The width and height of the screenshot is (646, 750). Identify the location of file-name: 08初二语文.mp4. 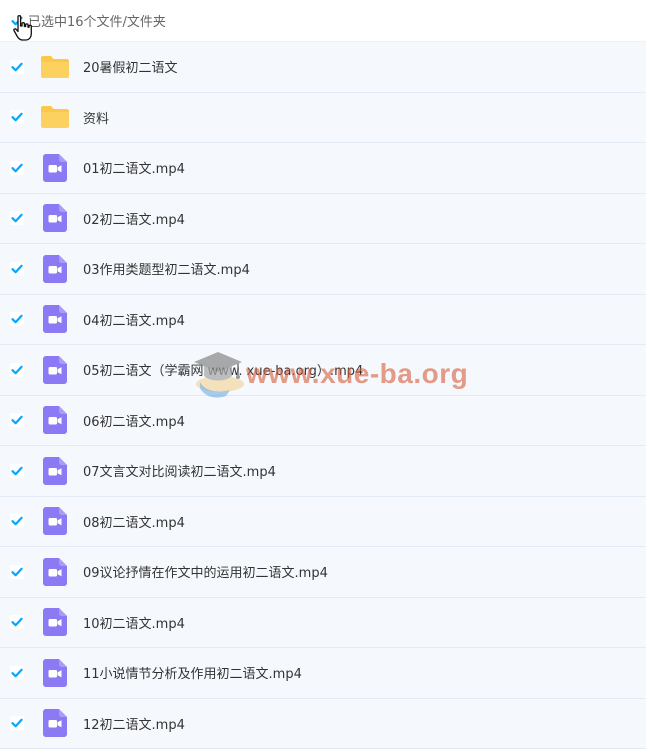
(134, 521).